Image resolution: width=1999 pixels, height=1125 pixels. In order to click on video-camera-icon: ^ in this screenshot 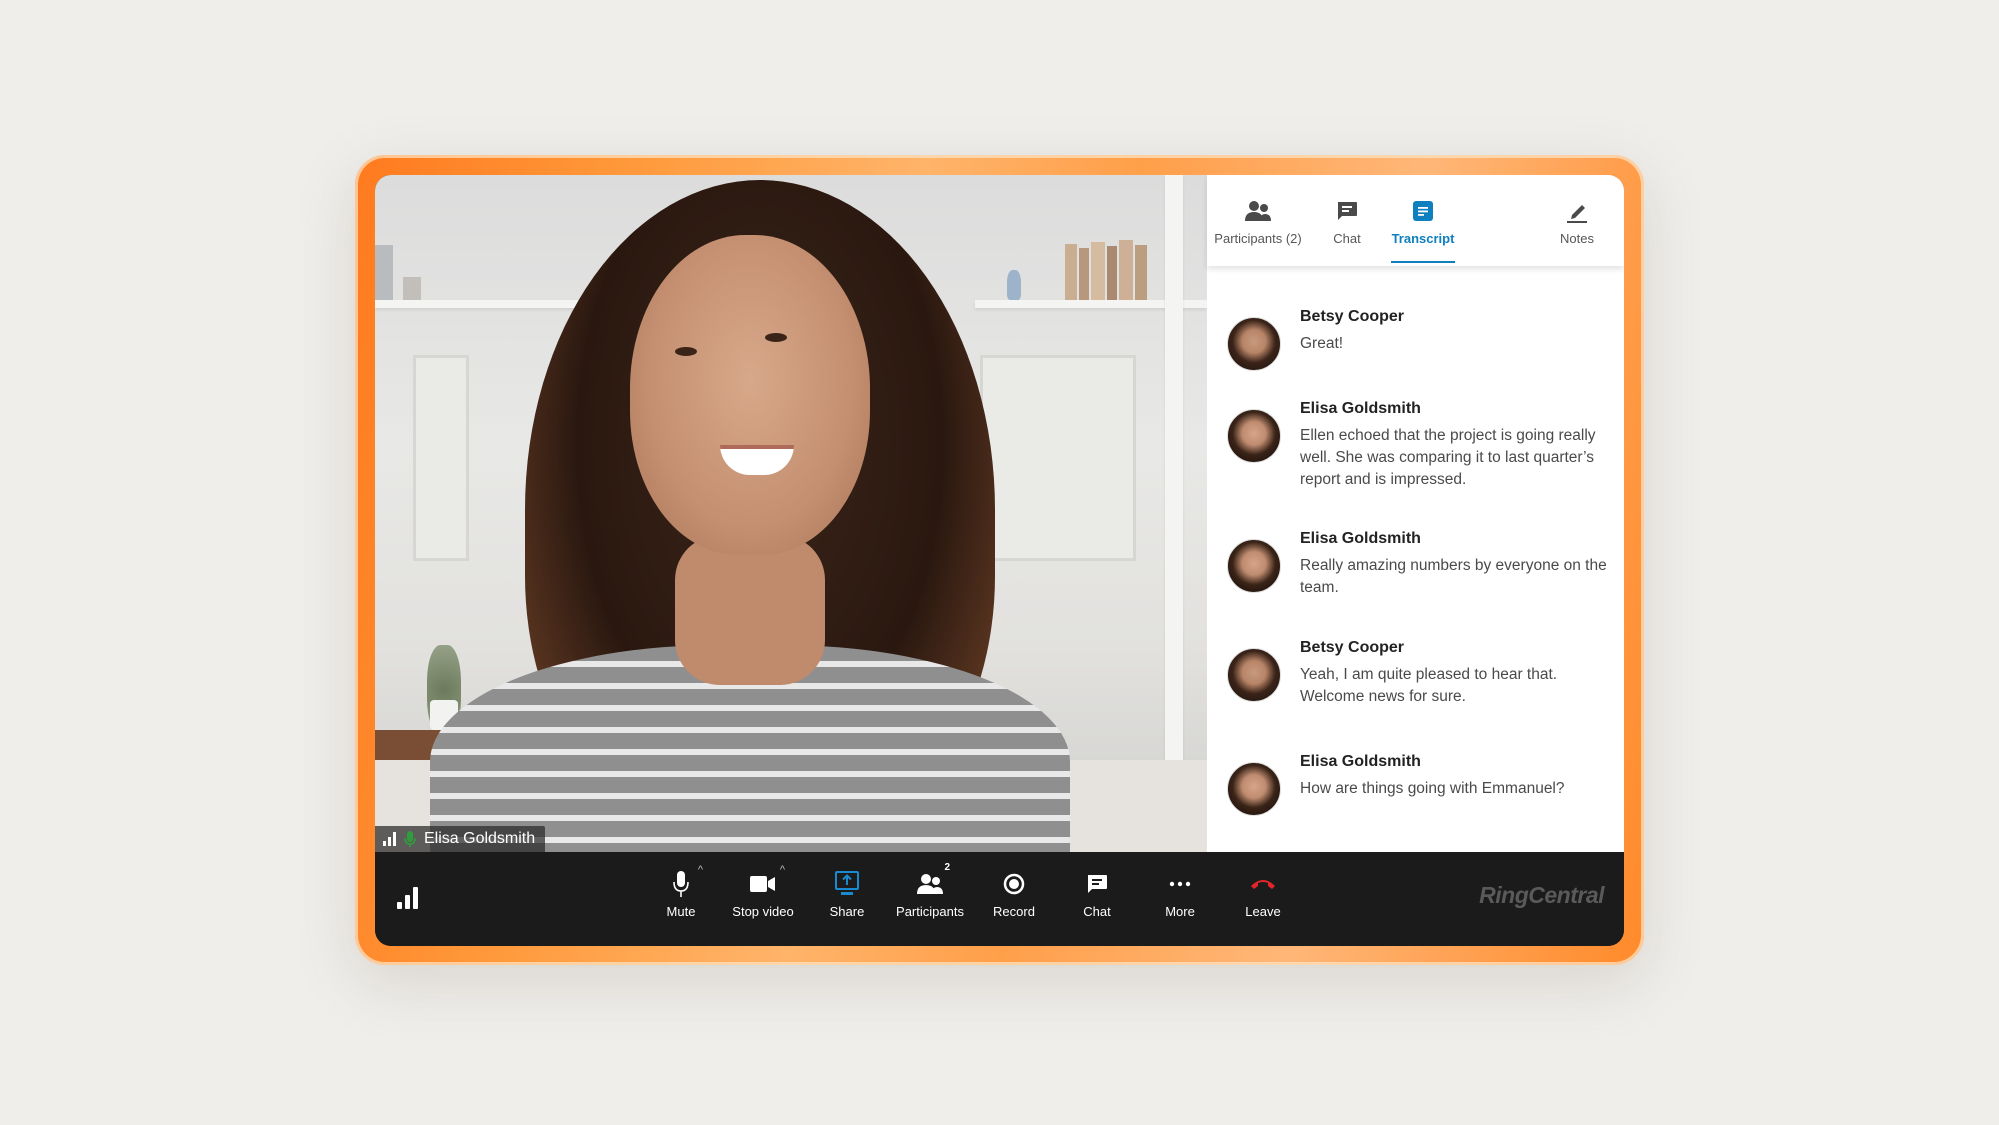, I will do `click(765, 881)`.